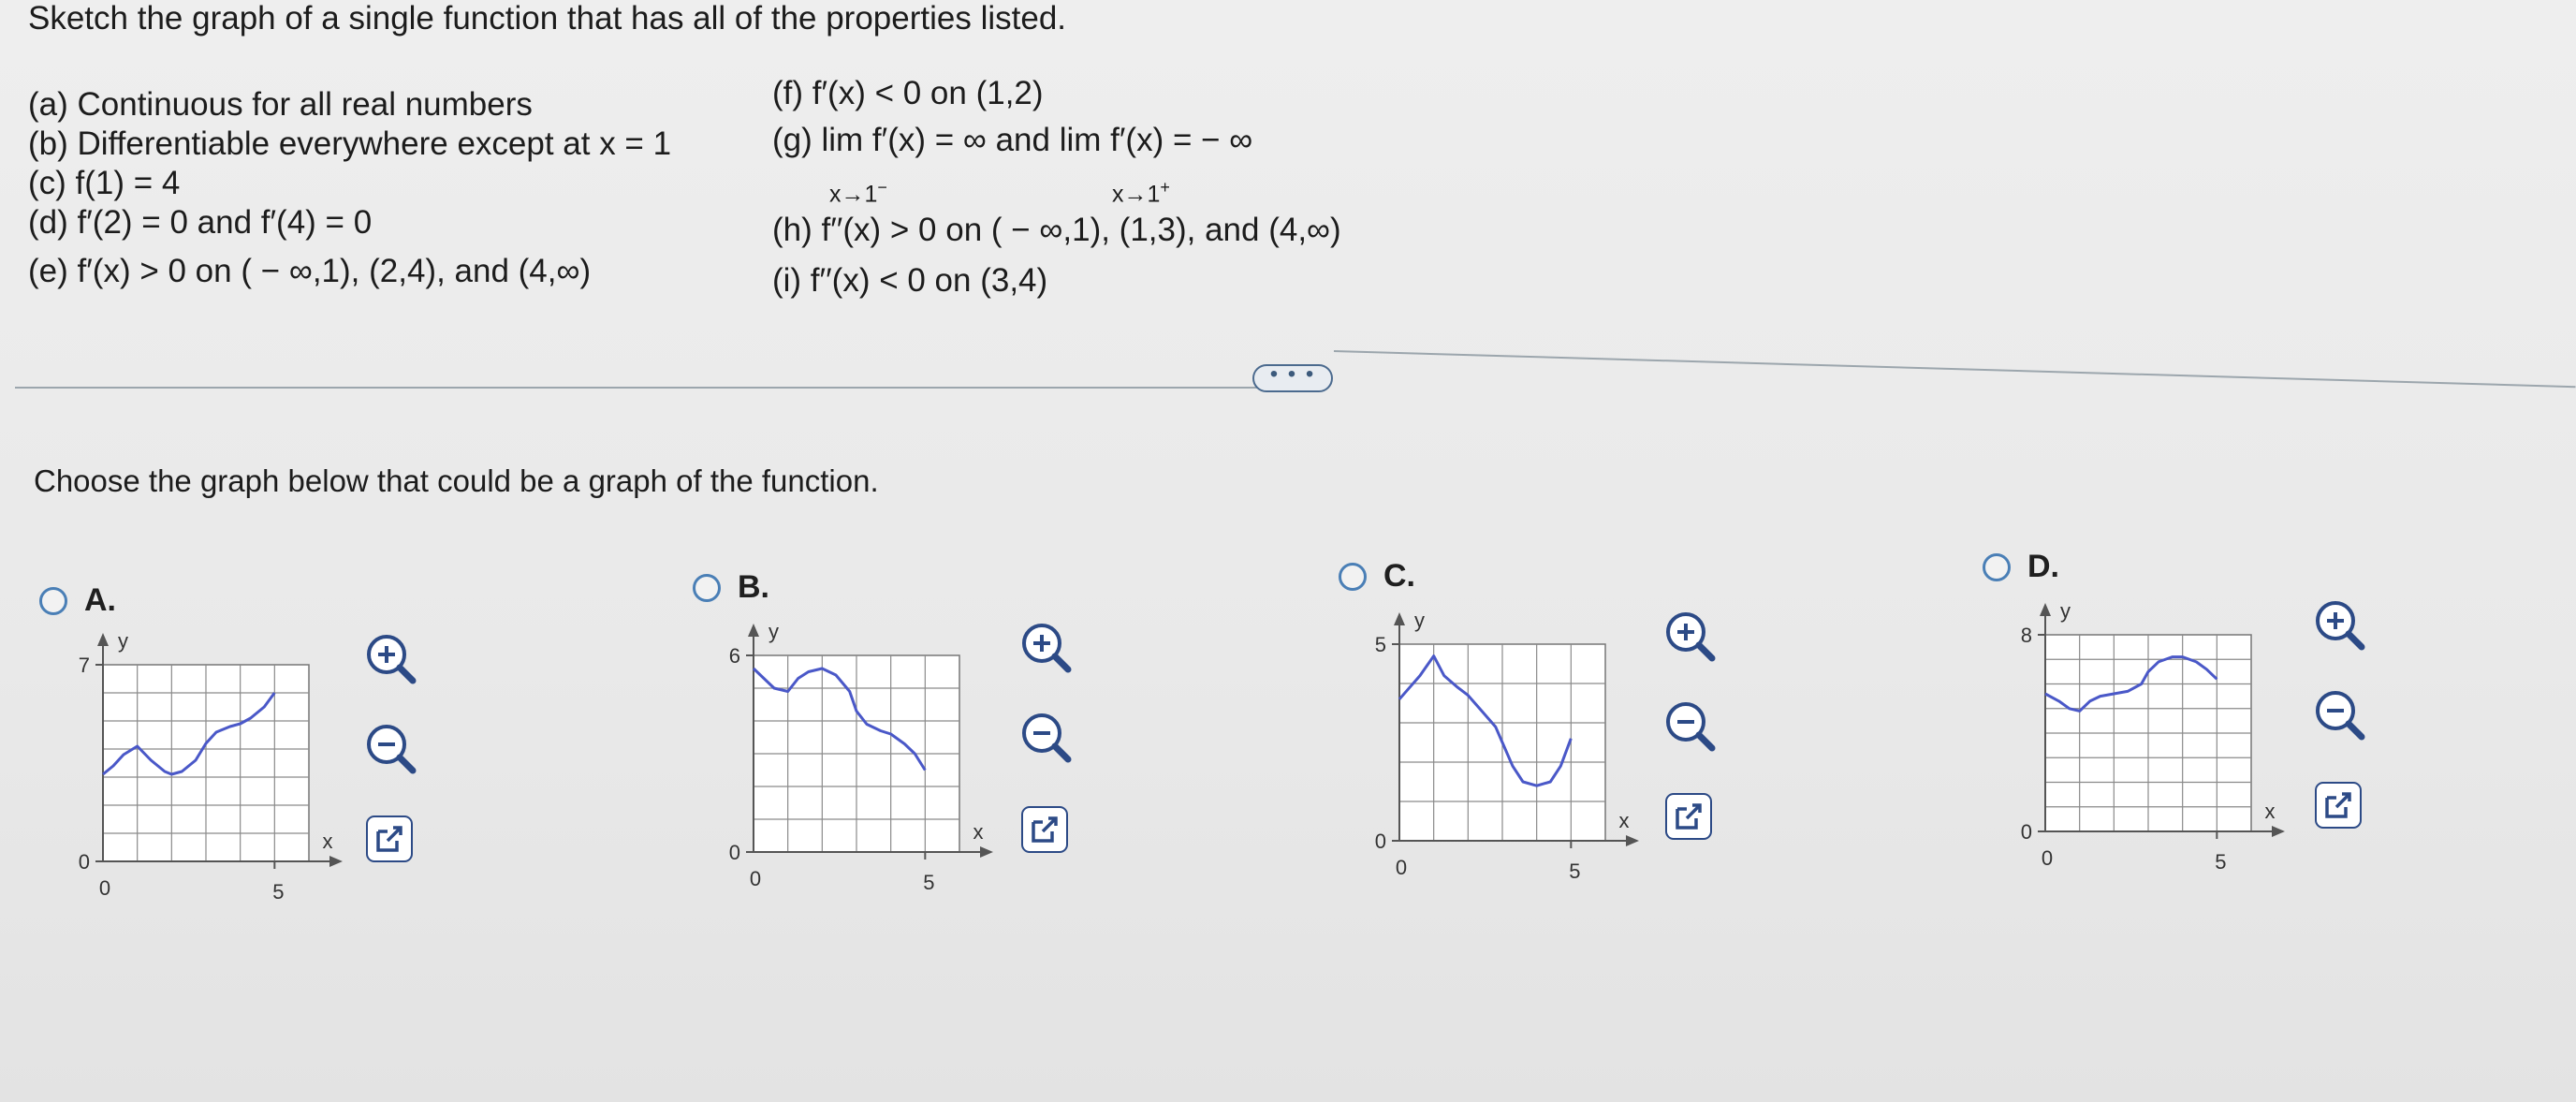  Describe the element at coordinates (1997, 566) in the screenshot. I see `radio-option-d` at that location.